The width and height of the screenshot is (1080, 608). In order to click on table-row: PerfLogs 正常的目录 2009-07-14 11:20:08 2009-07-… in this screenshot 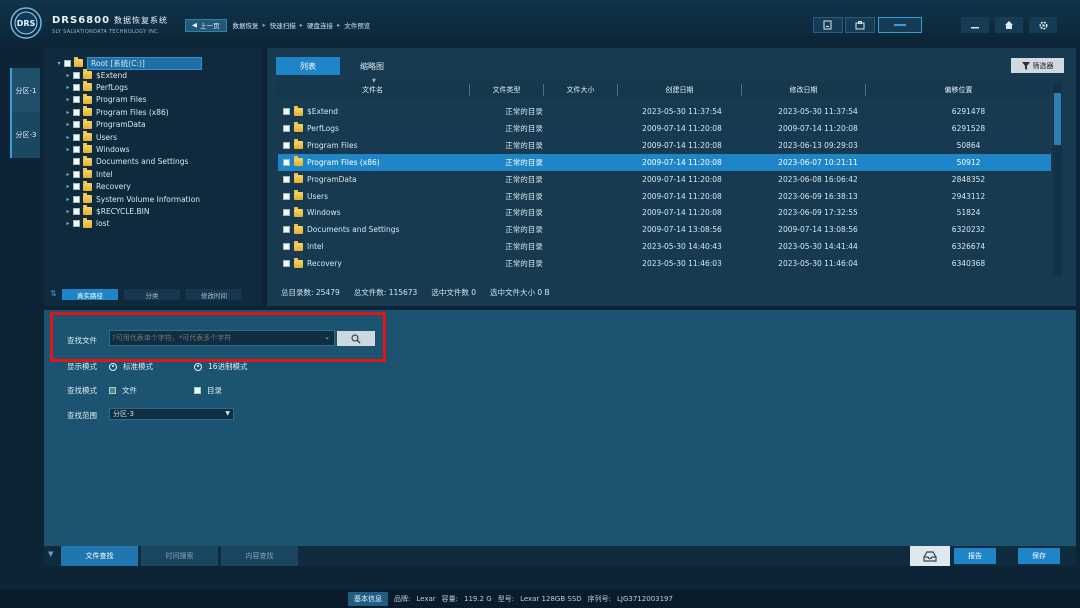, I will do `click(664, 128)`.